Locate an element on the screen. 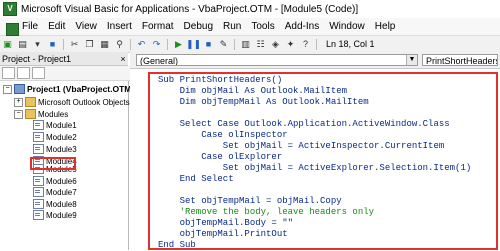 The image size is (500, 251). chevron-down-icon: ▼ is located at coordinates (411, 60).